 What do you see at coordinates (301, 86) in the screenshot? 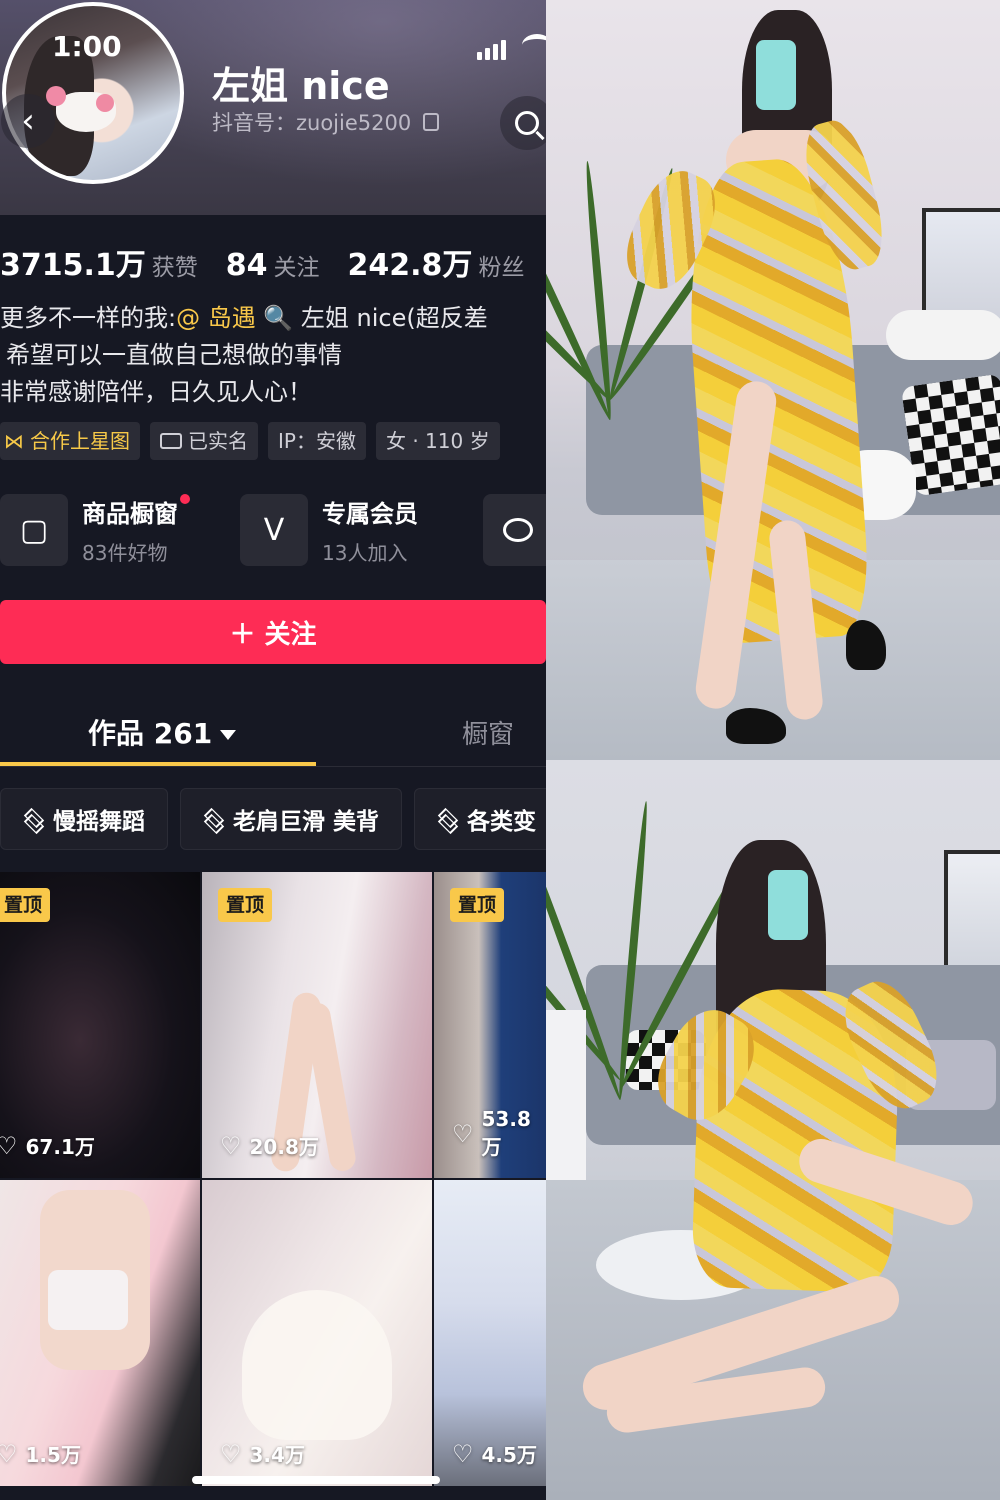
I see `profile-nickname: 左姐 nice` at bounding box center [301, 86].